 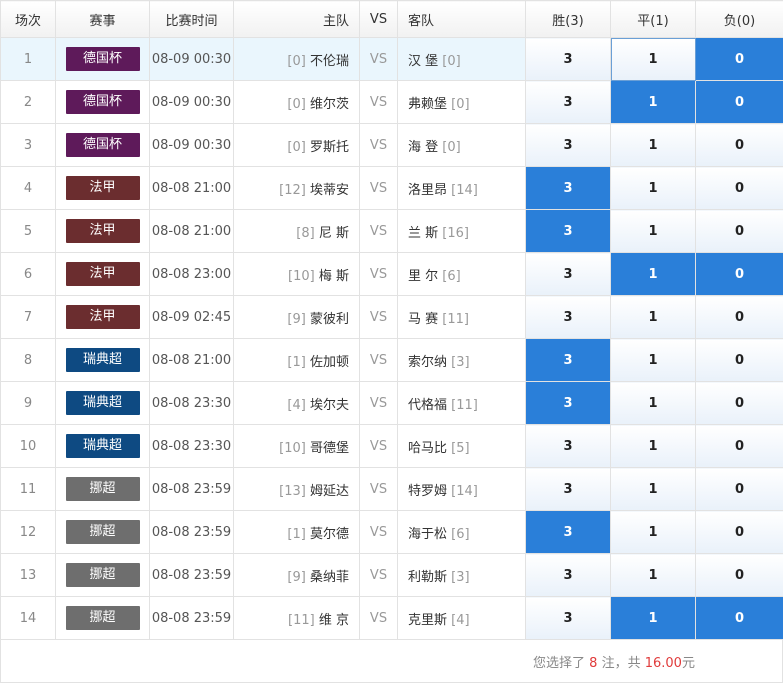 I want to click on match-time: 08-08 23:30, so click(x=191, y=446).